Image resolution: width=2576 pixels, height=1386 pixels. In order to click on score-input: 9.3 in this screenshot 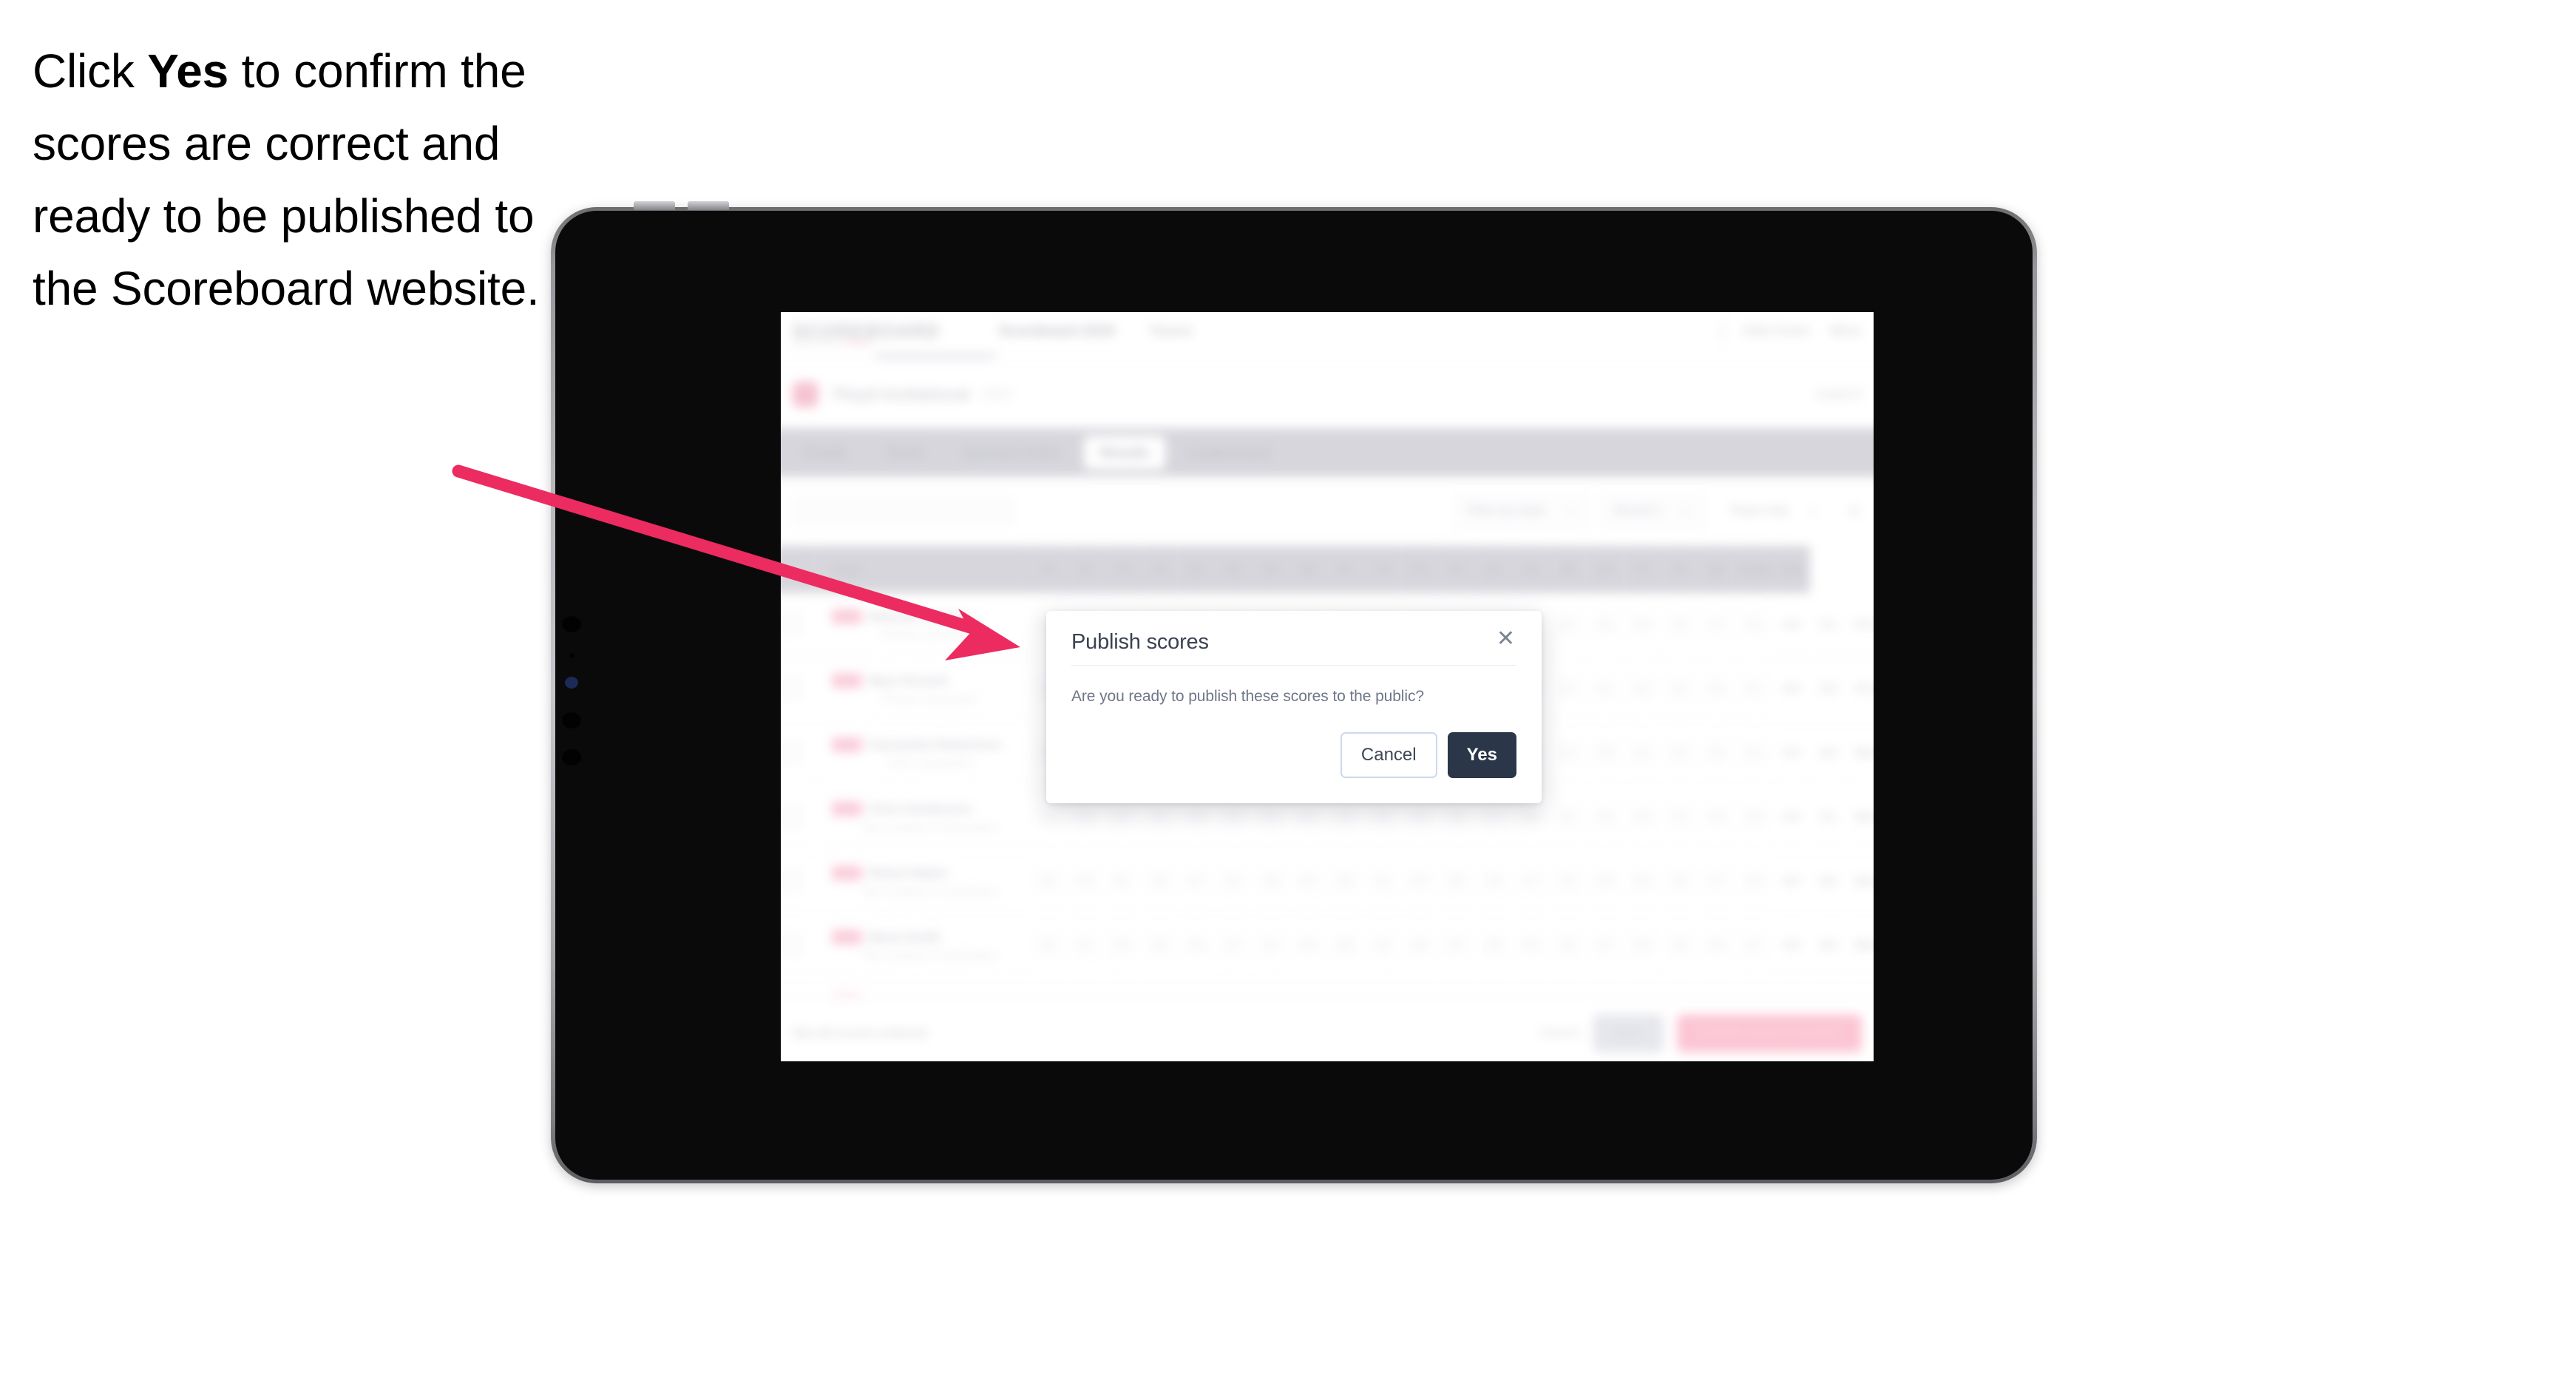, I will do `click(1233, 817)`.